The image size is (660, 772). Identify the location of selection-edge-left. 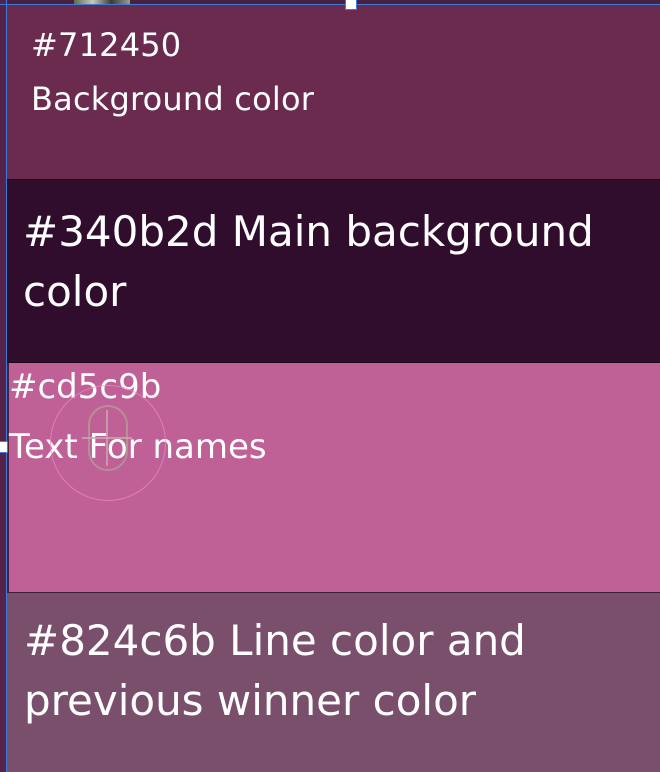
(6, 386).